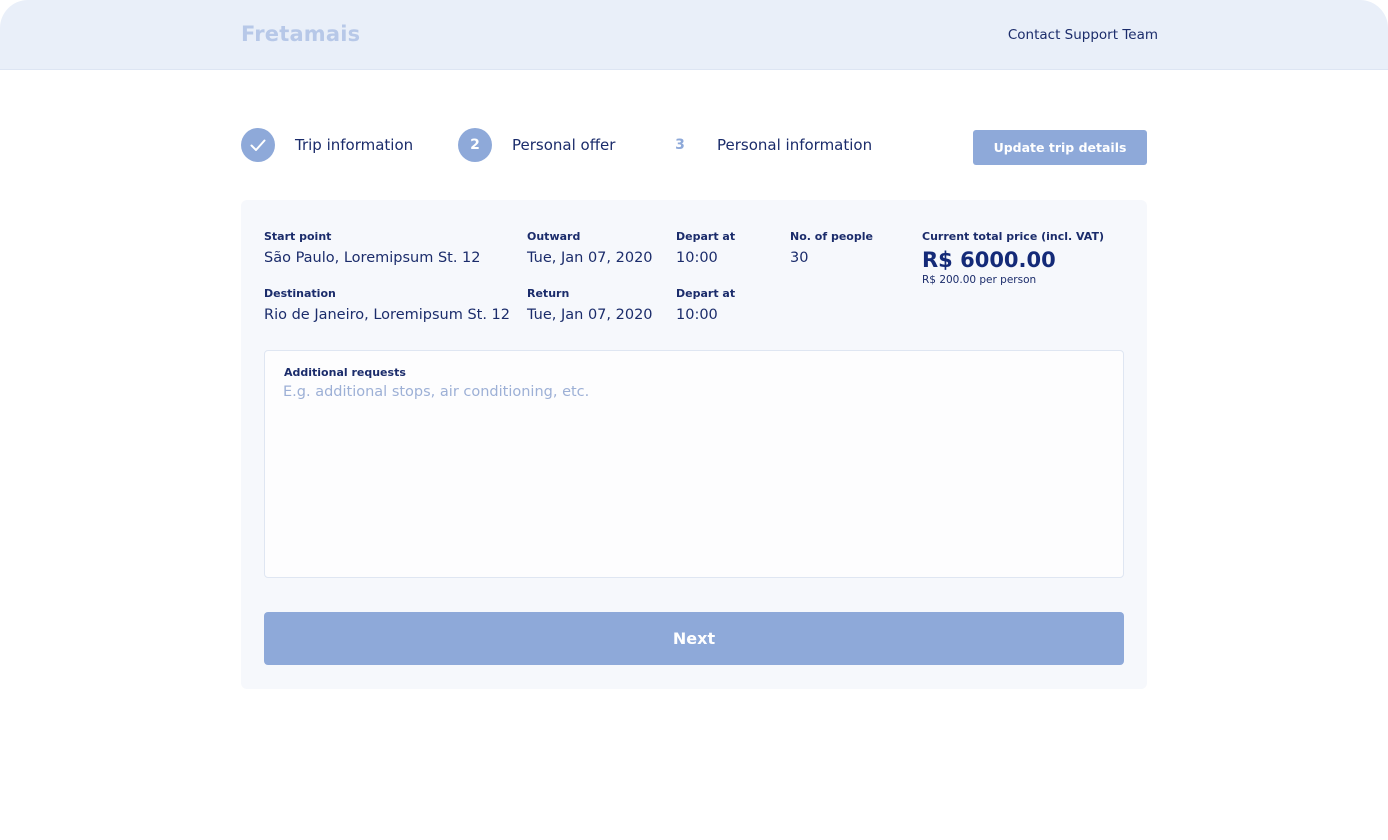 The image size is (1388, 840). What do you see at coordinates (693, 474) in the screenshot?
I see `additional-requests-input` at bounding box center [693, 474].